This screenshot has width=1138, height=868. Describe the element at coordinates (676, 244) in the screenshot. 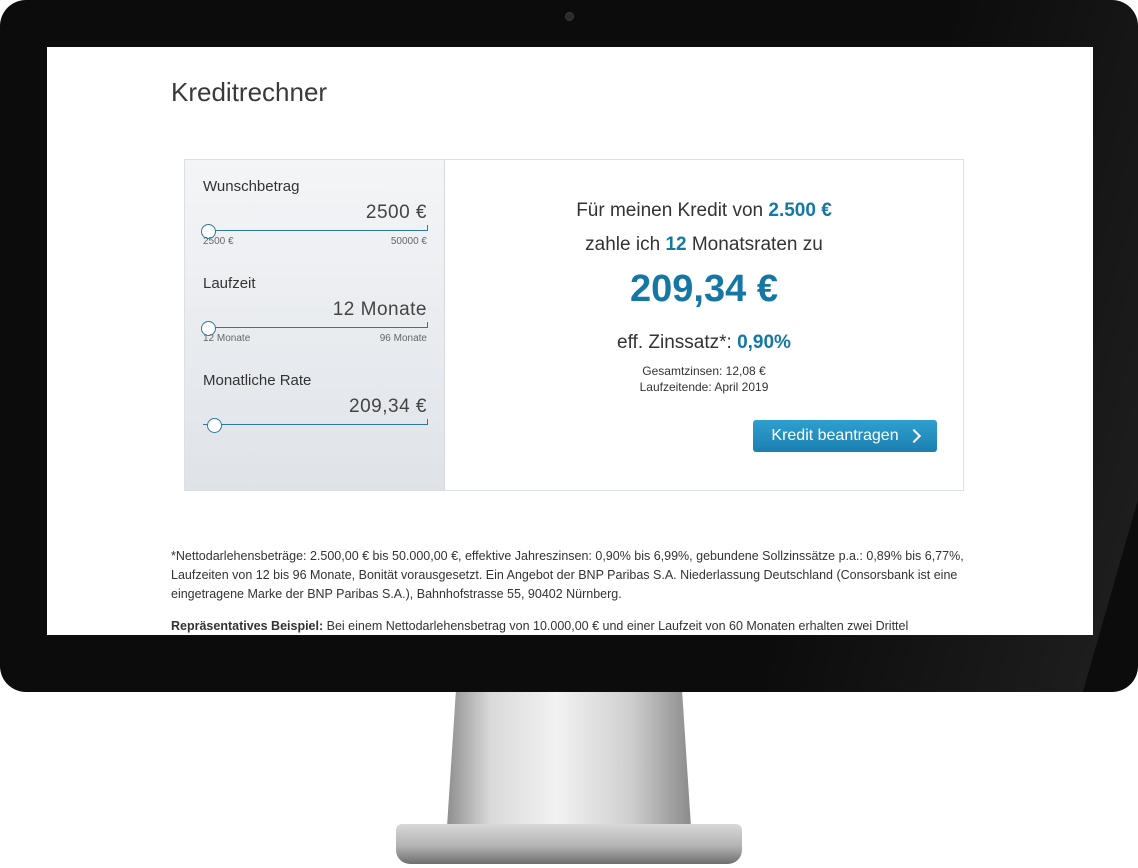

I see `line2-count: 12` at that location.